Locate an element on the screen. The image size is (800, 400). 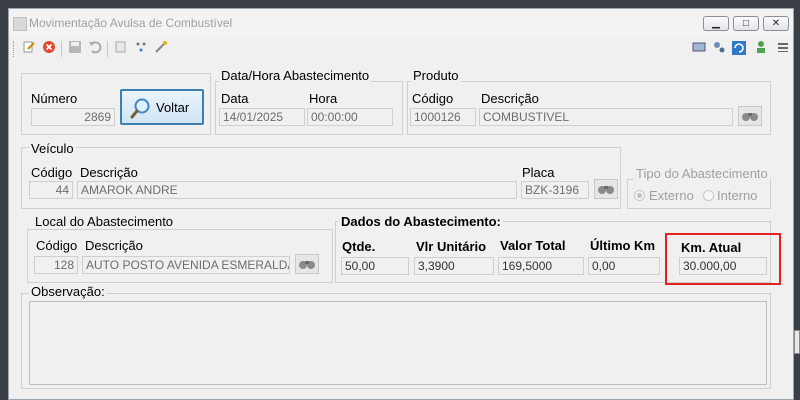
qtde-label: Qtde. is located at coordinates (359, 246).